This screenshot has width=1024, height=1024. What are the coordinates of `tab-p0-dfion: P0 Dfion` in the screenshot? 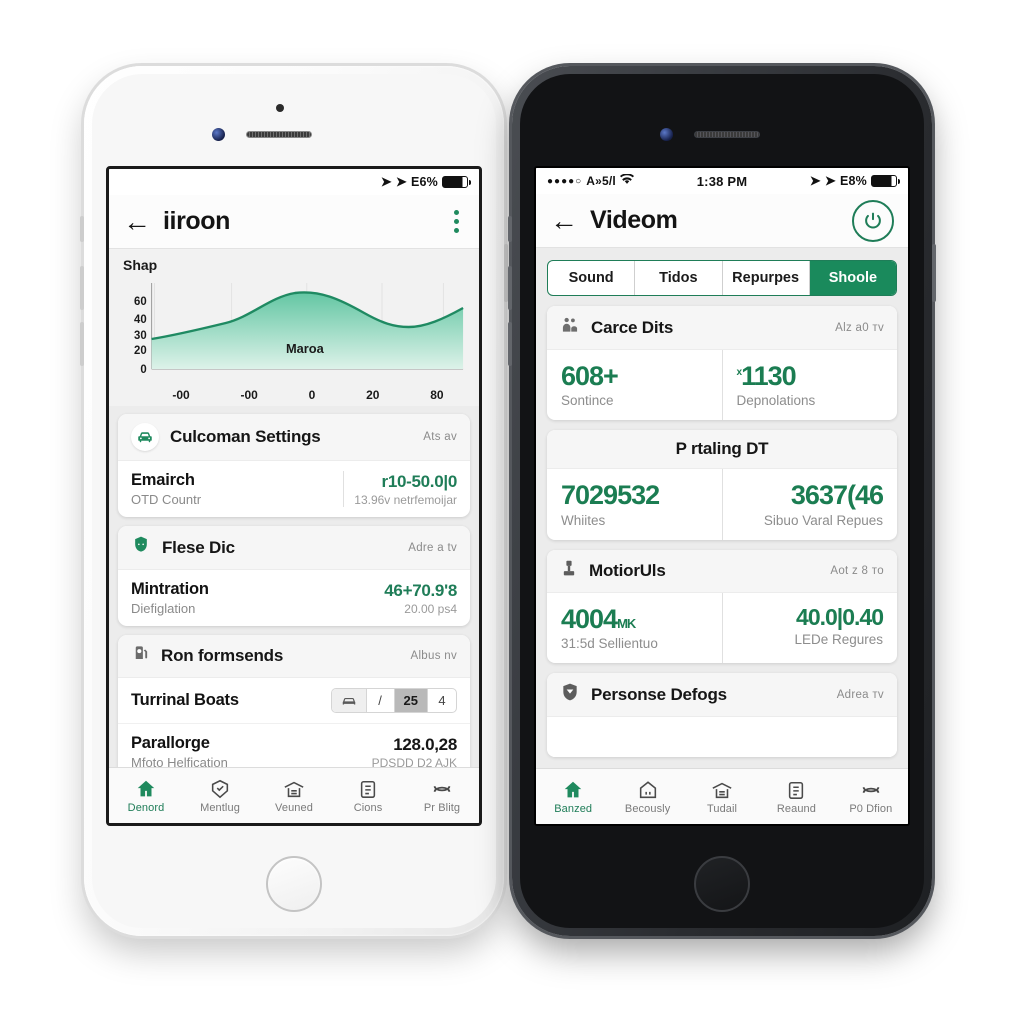 It's located at (871, 797).